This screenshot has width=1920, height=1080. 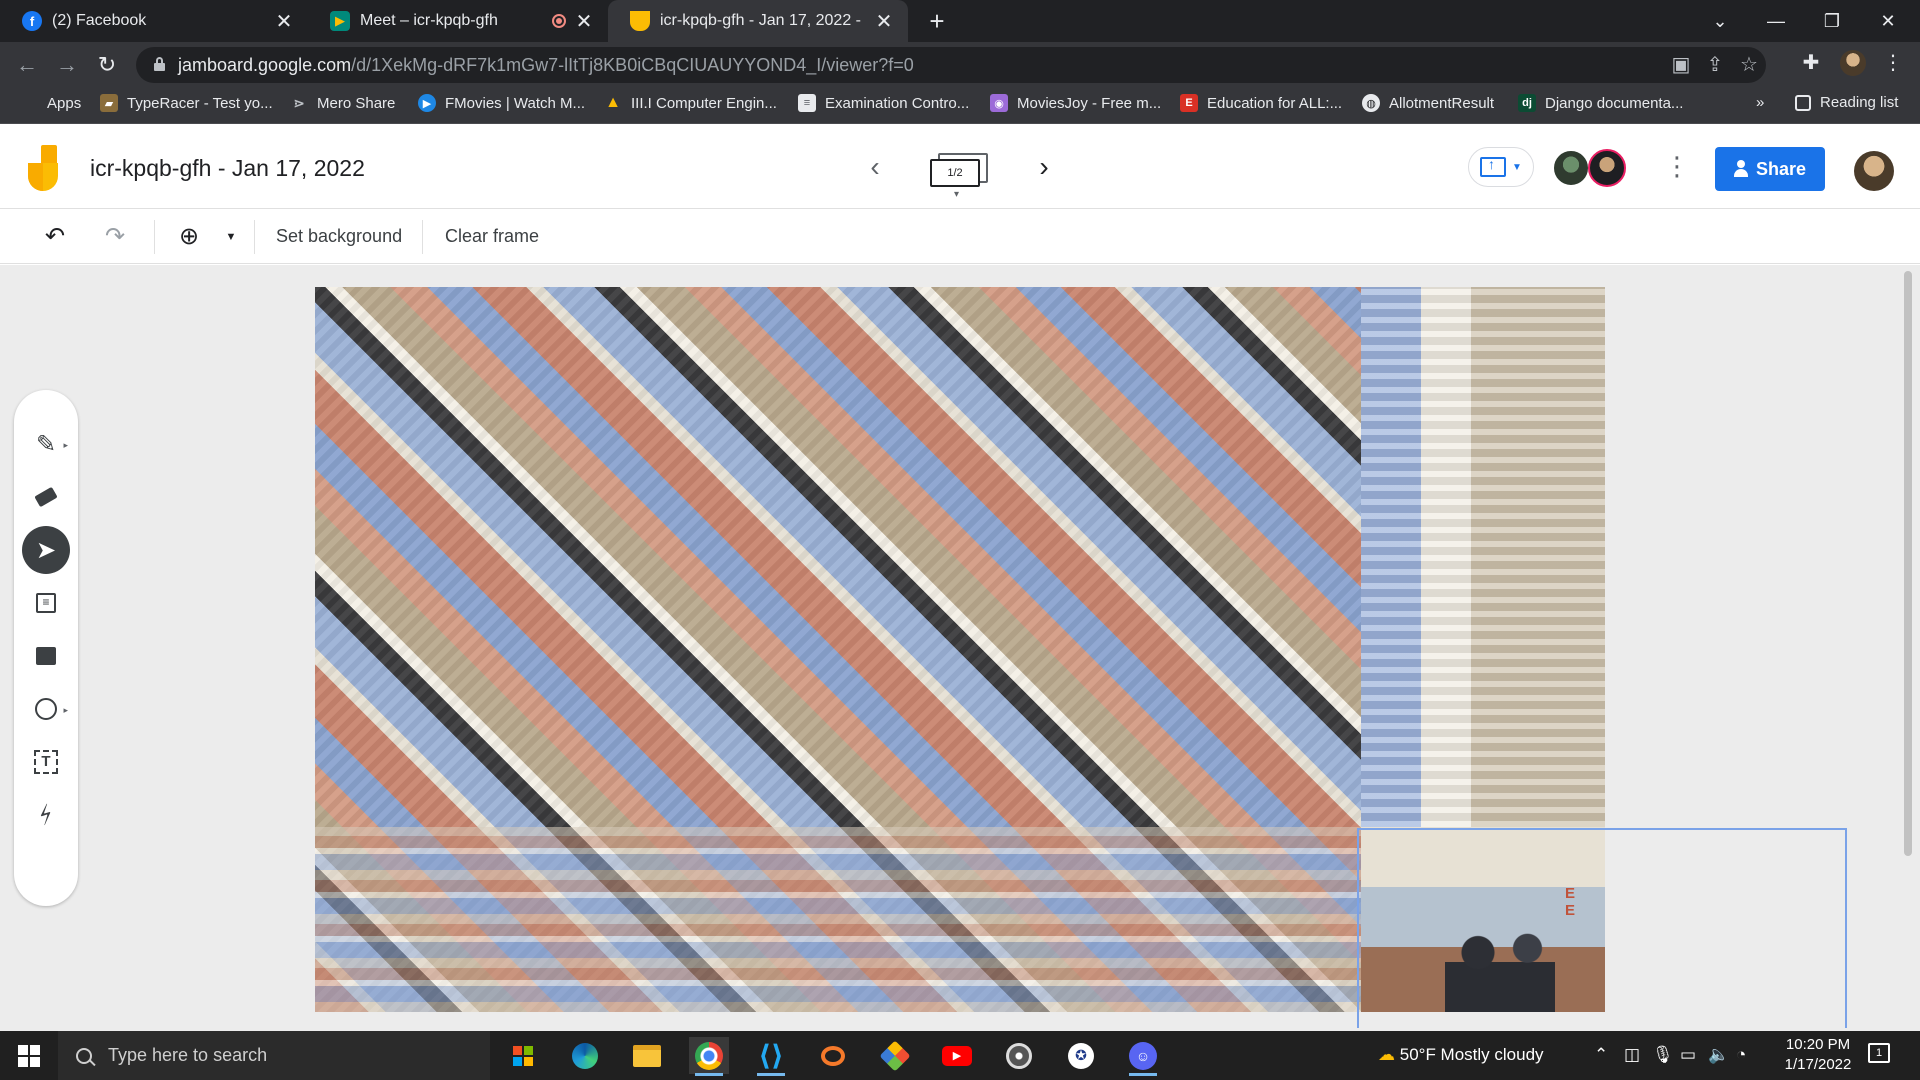 What do you see at coordinates (46, 709) in the screenshot?
I see `circle-tool: ▸` at bounding box center [46, 709].